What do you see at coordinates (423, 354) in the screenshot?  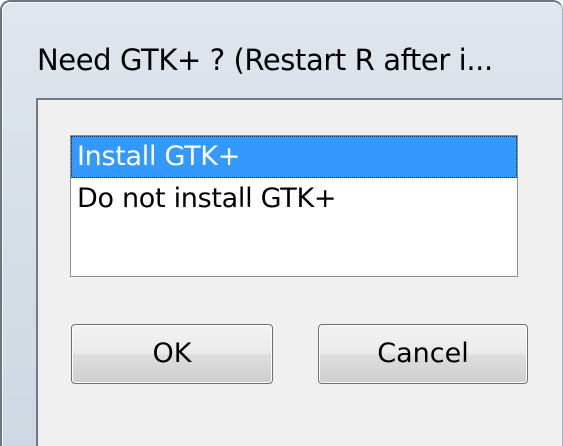 I see `cancel-button: Cancel` at bounding box center [423, 354].